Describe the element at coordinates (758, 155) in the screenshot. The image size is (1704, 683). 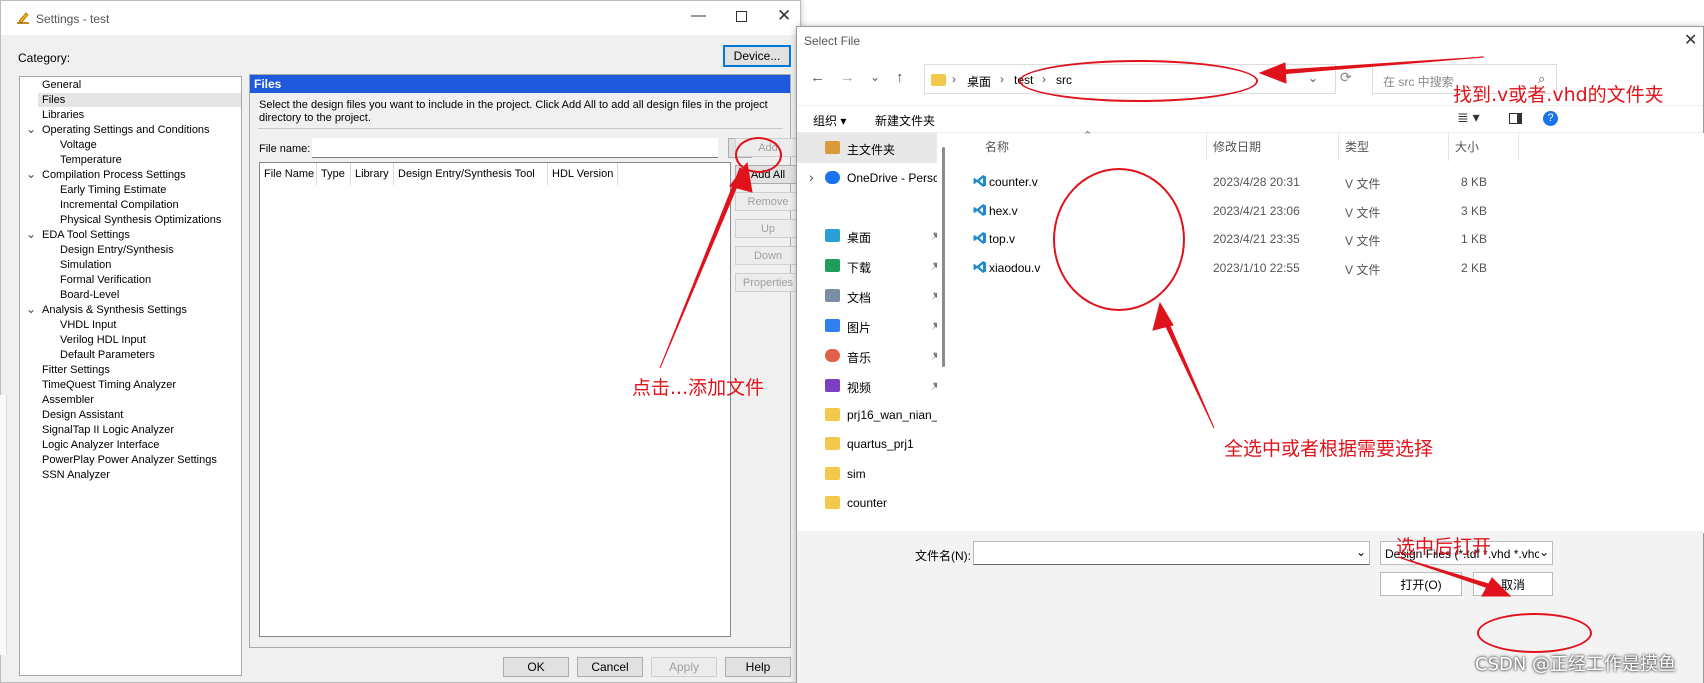
I see `highlight-browse` at that location.